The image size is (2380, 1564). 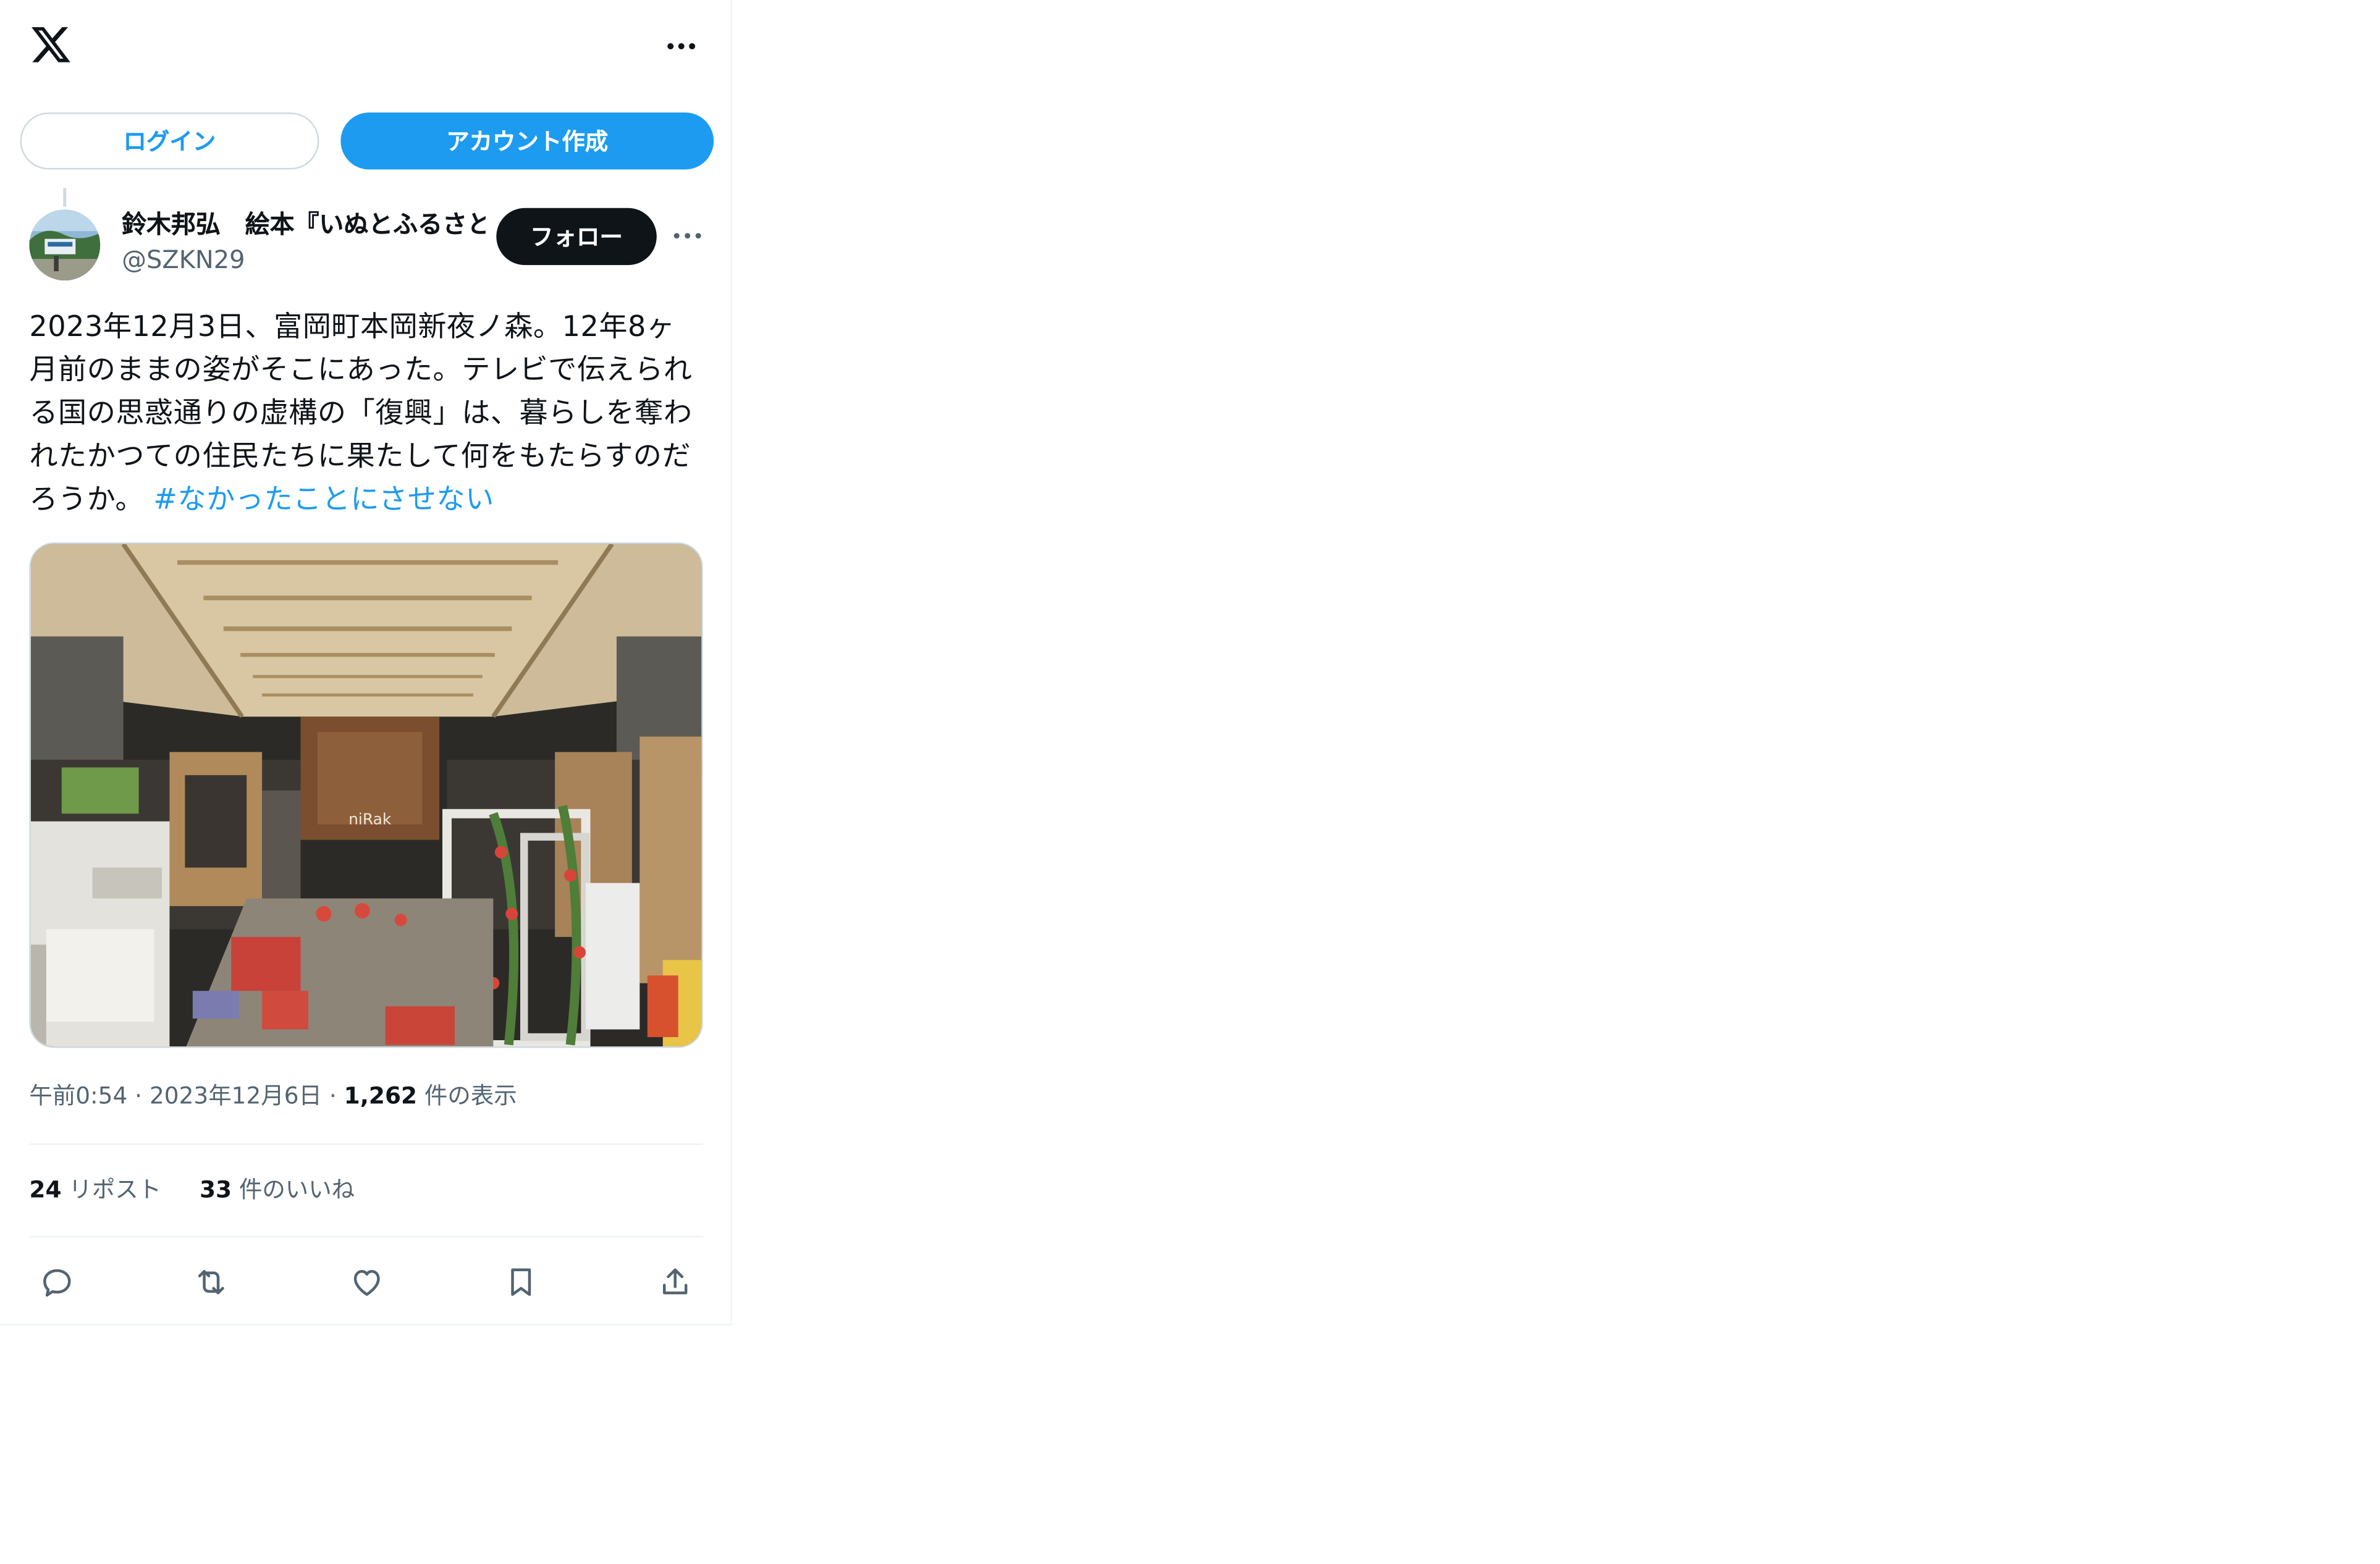 I want to click on like-count: 33, so click(x=216, y=1189).